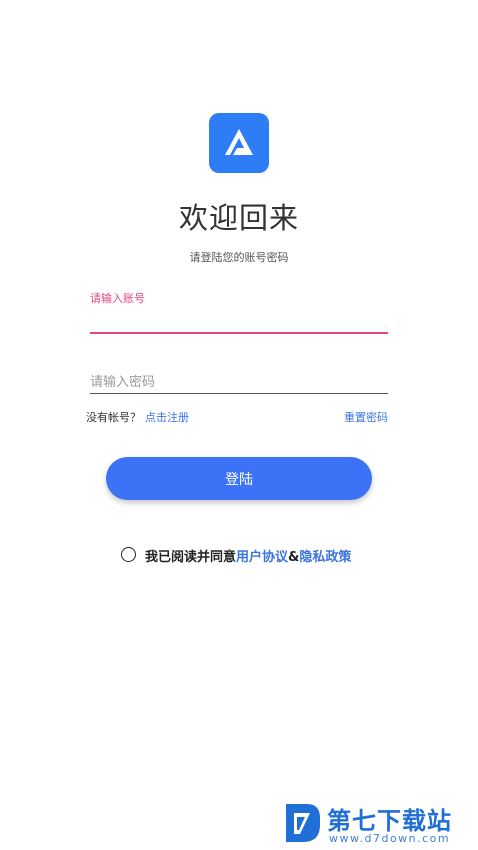  What do you see at coordinates (366, 417) in the screenshot?
I see `reset-password-link: 重置密码` at bounding box center [366, 417].